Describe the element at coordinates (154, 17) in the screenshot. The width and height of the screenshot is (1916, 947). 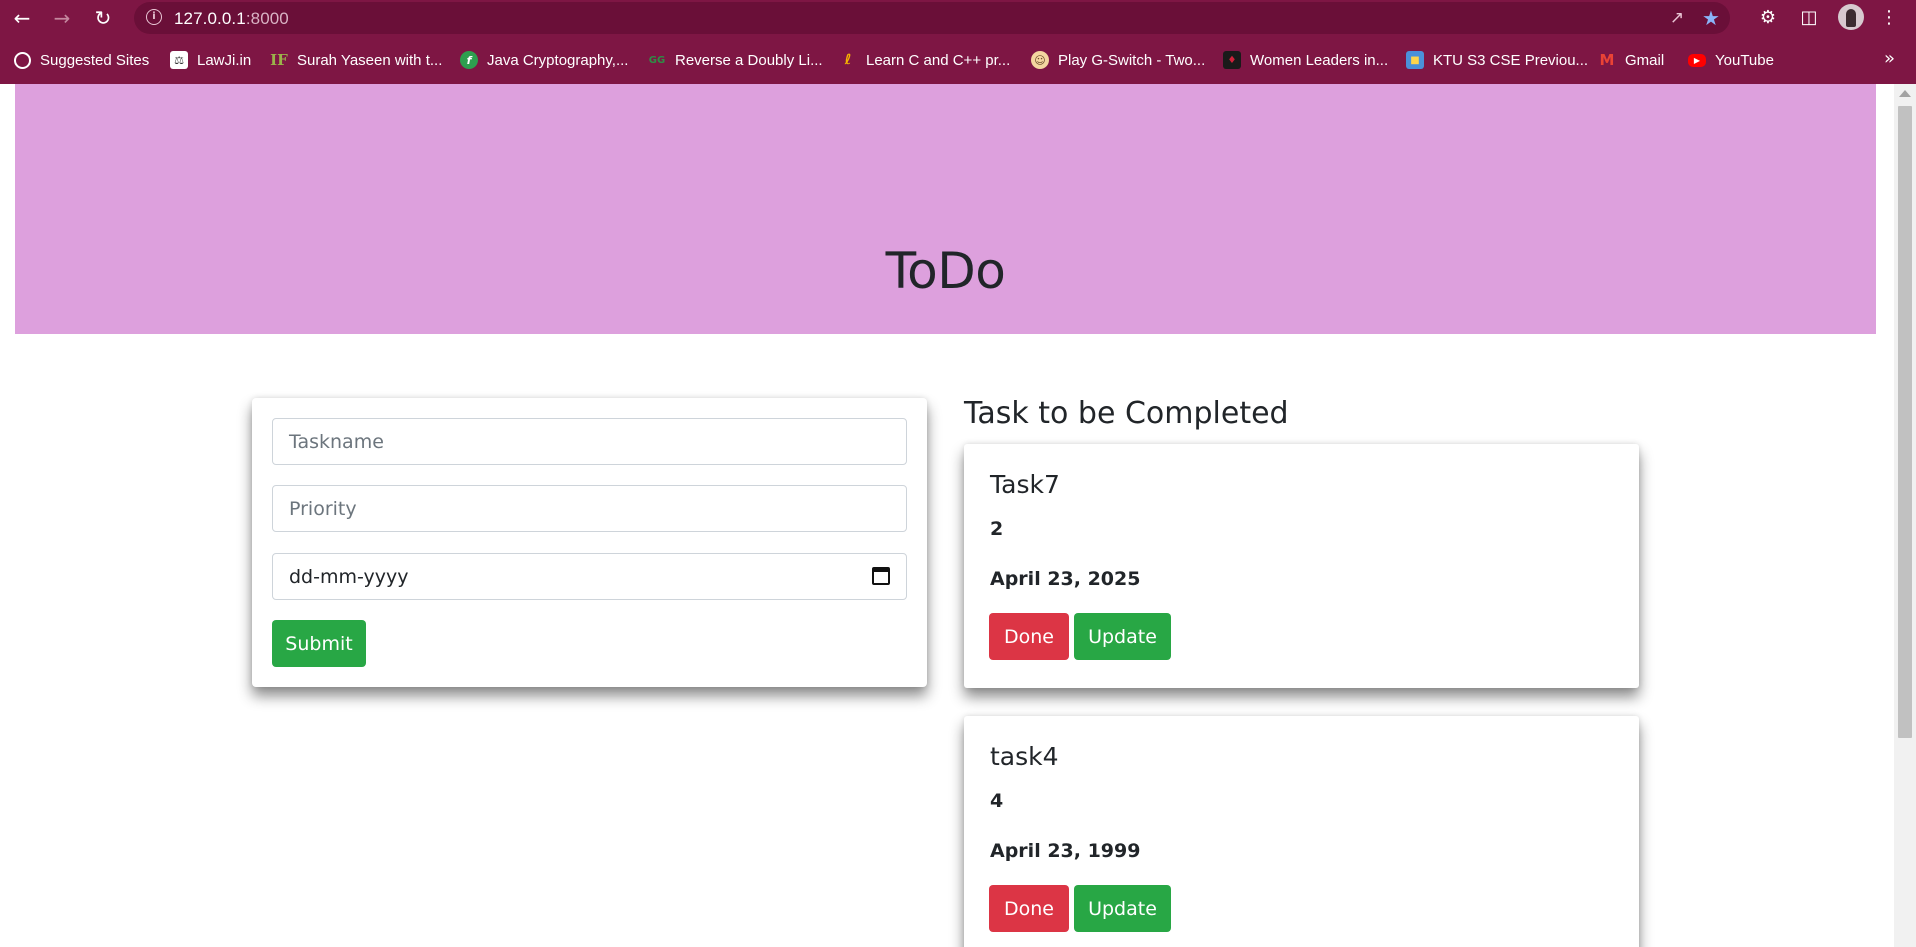
I see `site-info-icon: i` at that location.